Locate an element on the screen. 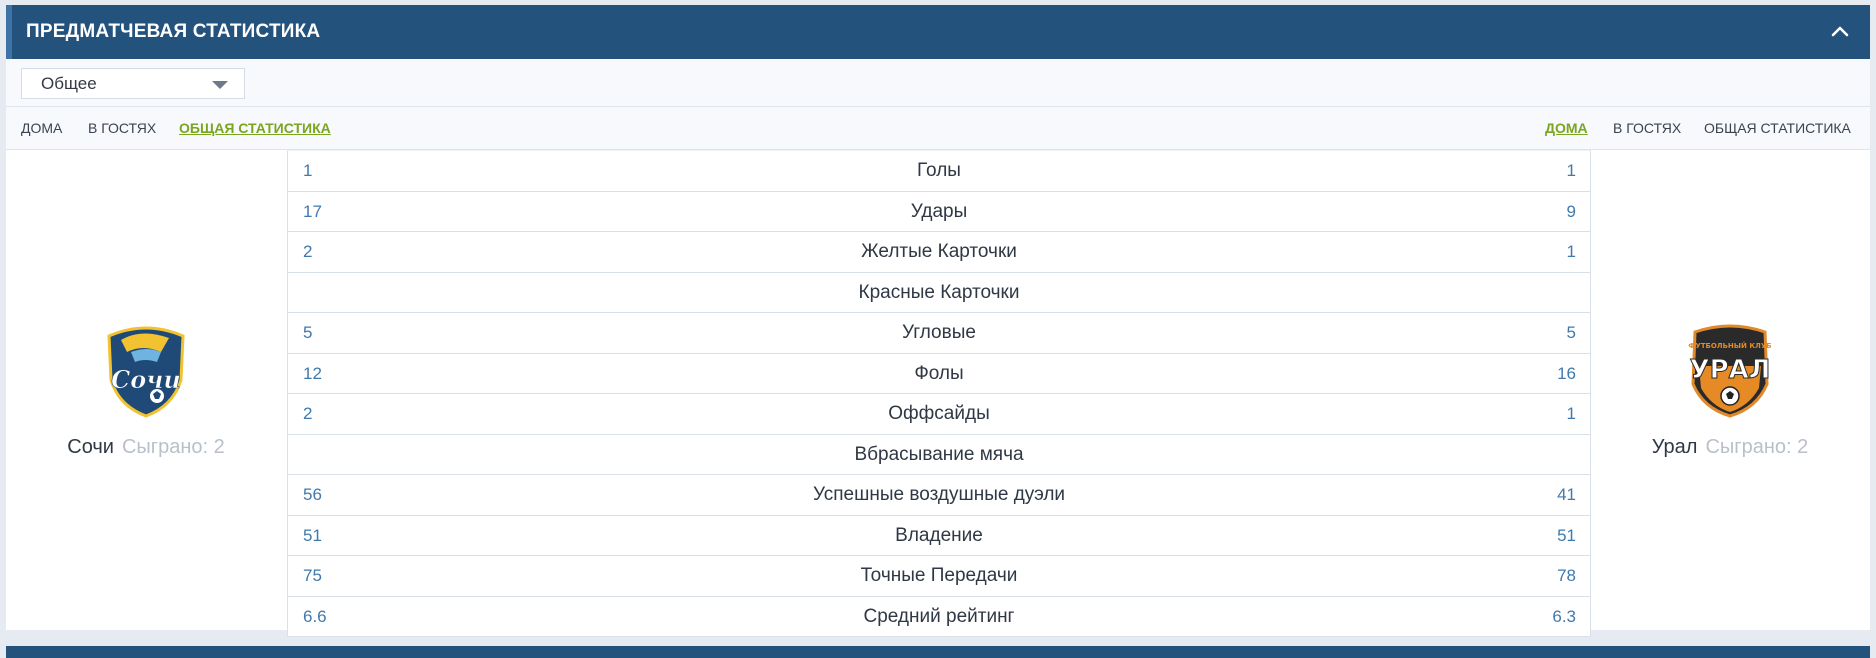 This screenshot has width=1876, height=658. stat-row: 56 Успешные воздушные дуэли 41 is located at coordinates (939, 495).